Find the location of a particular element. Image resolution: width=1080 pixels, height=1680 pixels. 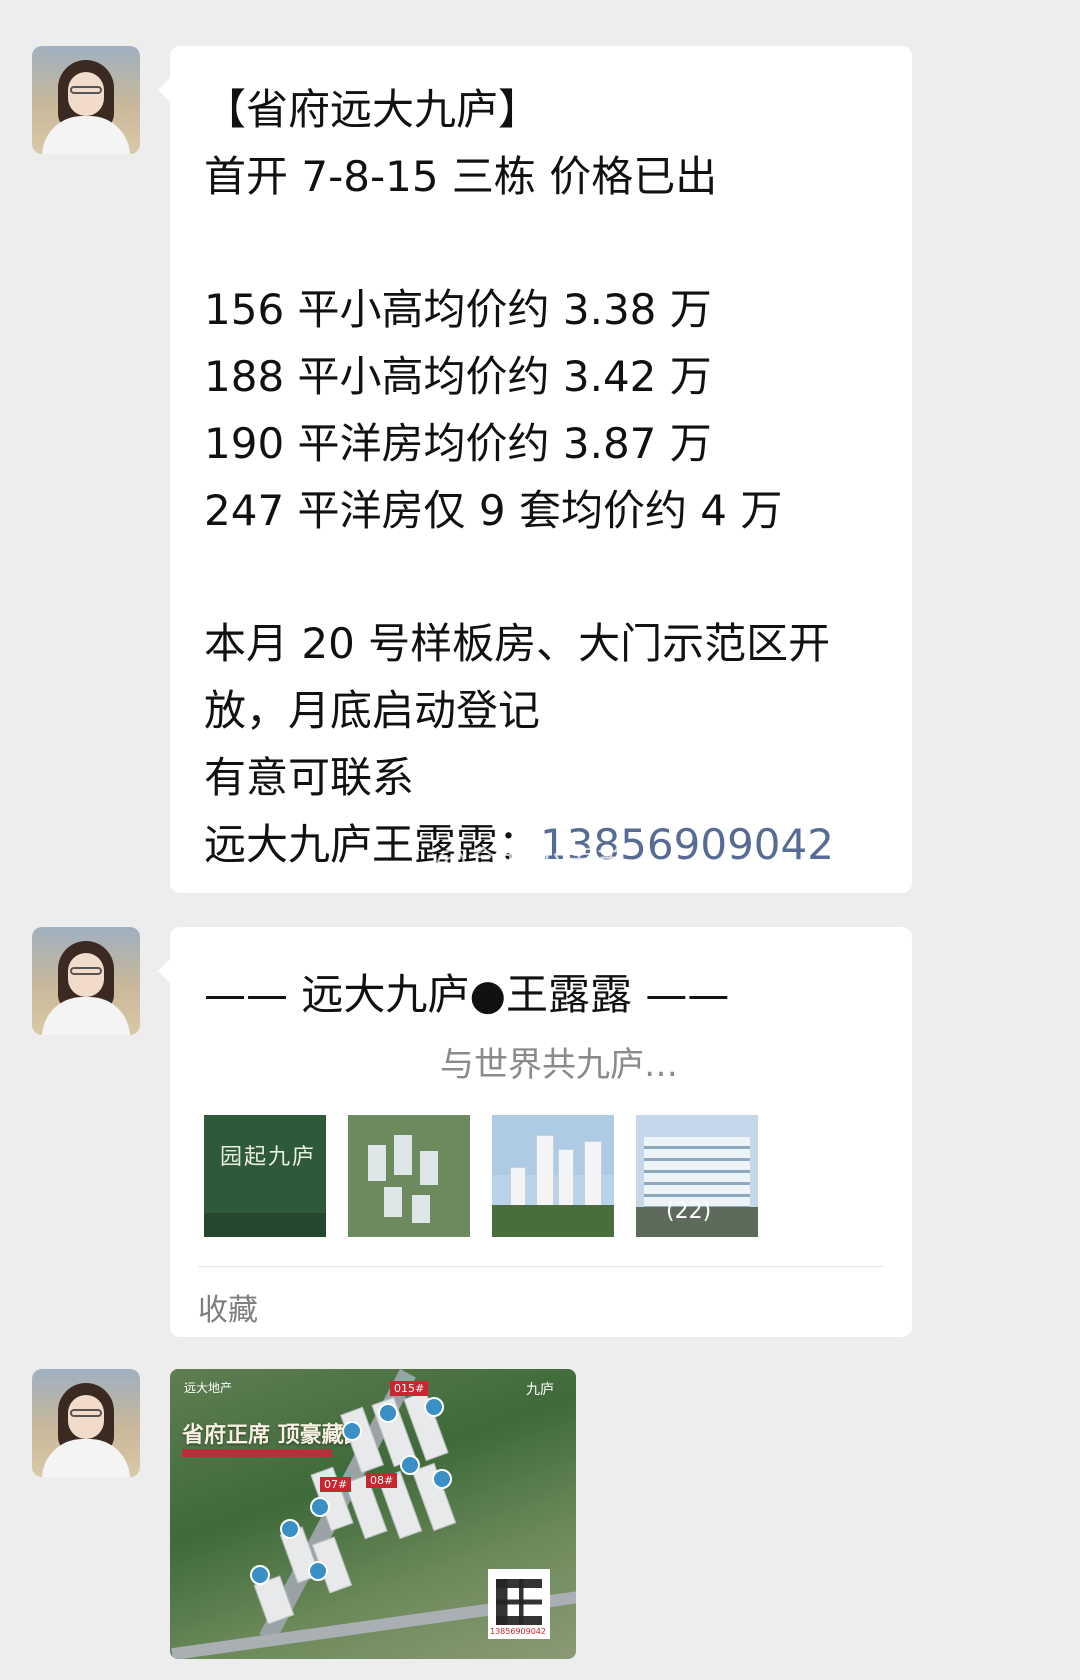

message-line: 190 平洋房均价约 3.87 万 is located at coordinates (458, 443).